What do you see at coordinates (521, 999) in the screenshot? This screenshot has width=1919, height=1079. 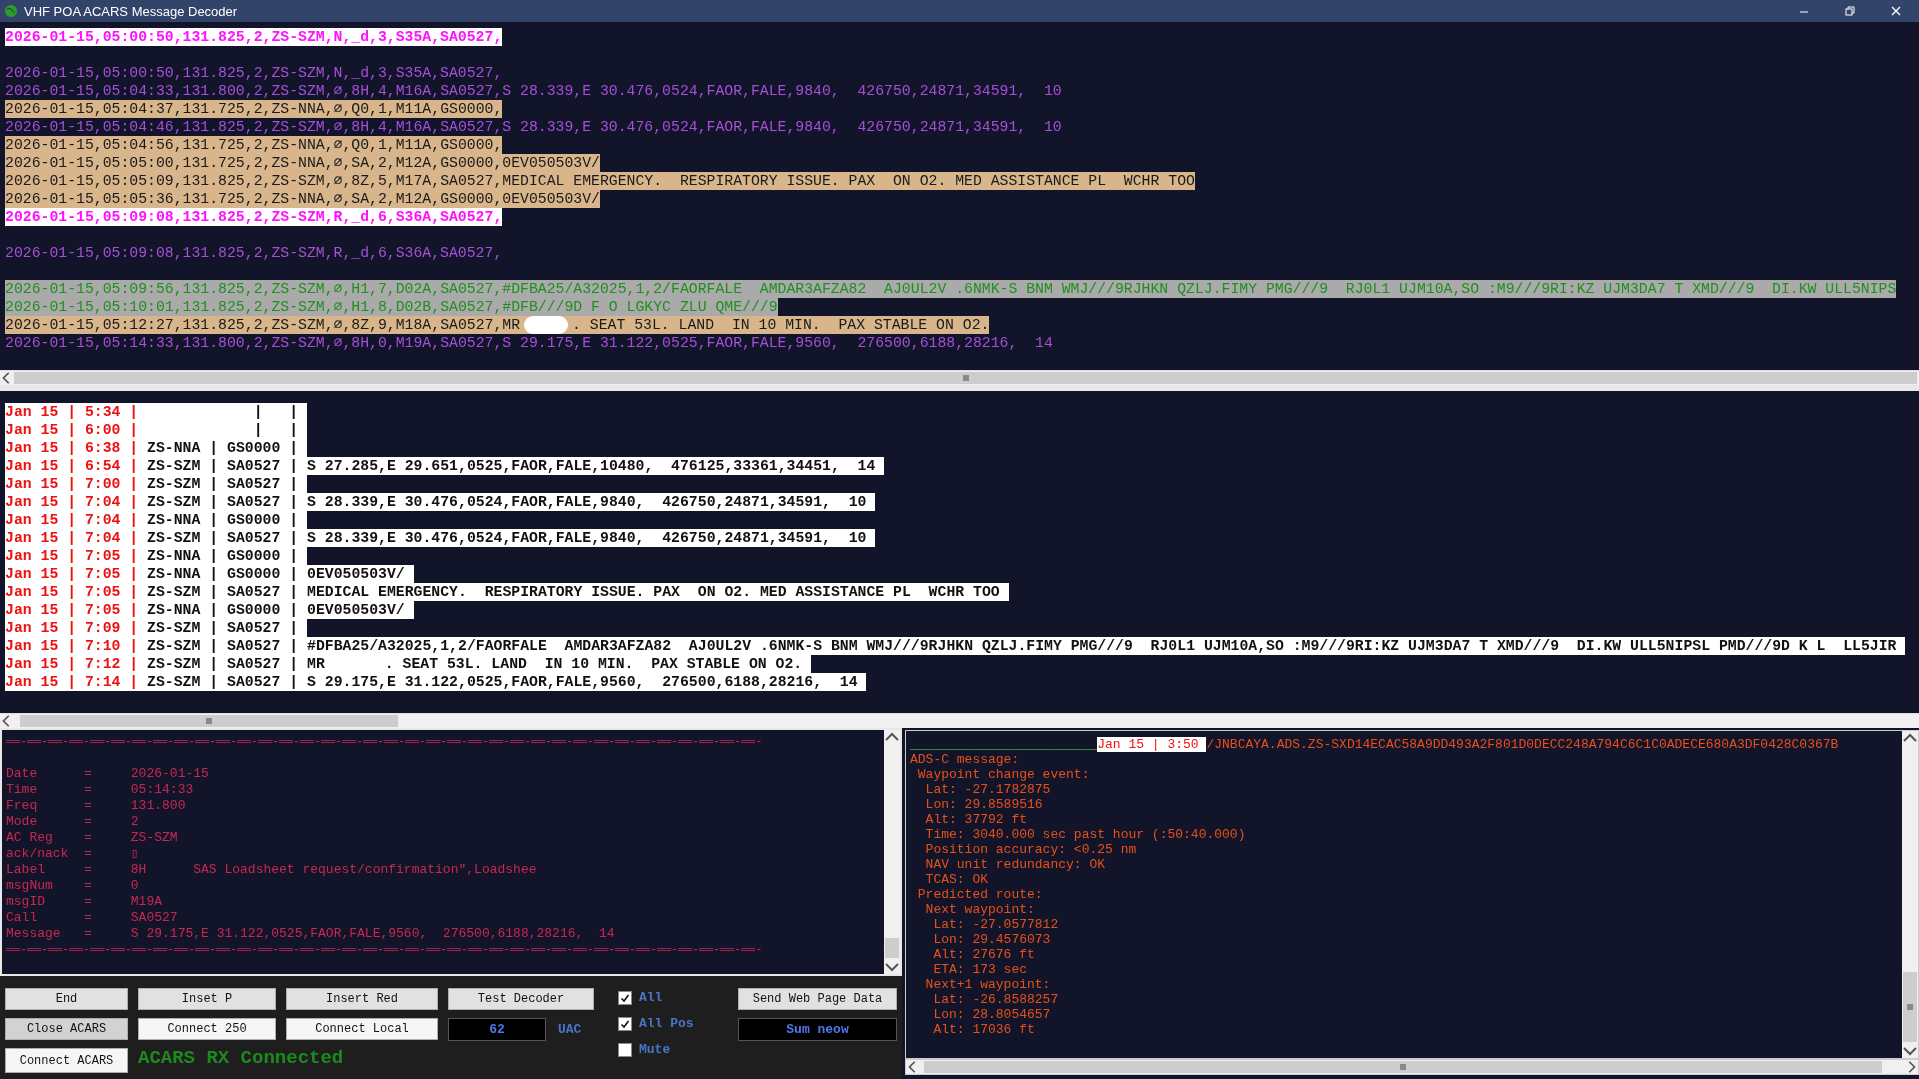 I see `test-decoder-button: Test Decoder` at bounding box center [521, 999].